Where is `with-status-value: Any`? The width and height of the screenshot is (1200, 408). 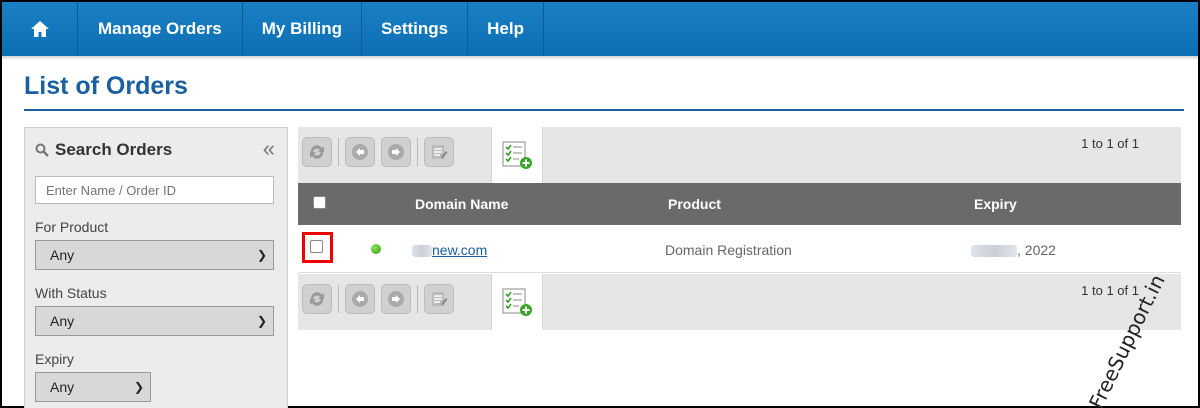
with-status-value: Any is located at coordinates (62, 321).